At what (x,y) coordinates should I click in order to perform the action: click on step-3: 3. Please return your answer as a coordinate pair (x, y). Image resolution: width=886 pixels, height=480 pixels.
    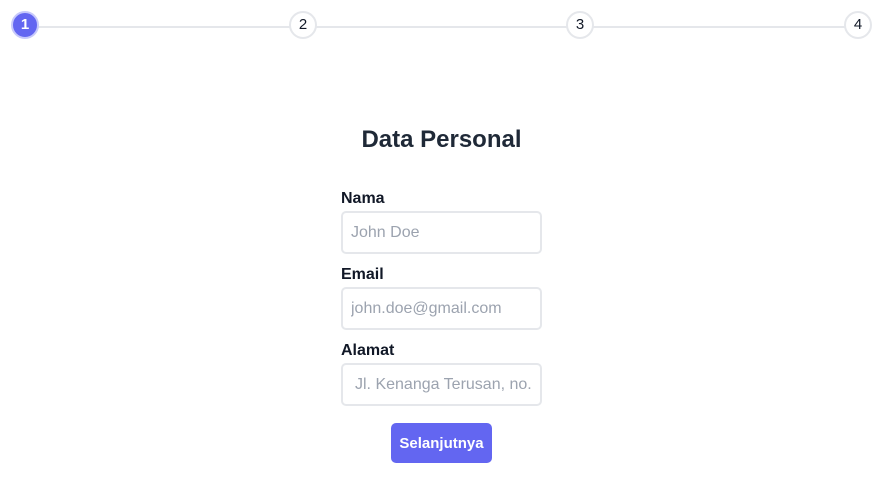
    Looking at the image, I should click on (580, 25).